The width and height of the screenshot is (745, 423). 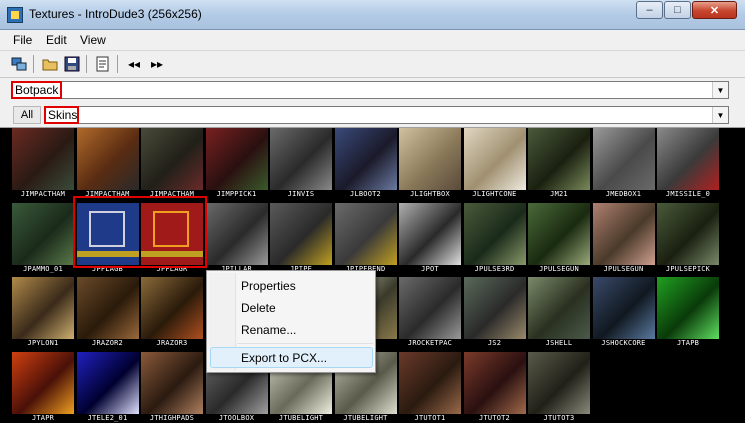 I want to click on texture-browser-icon, so click(x=19, y=64).